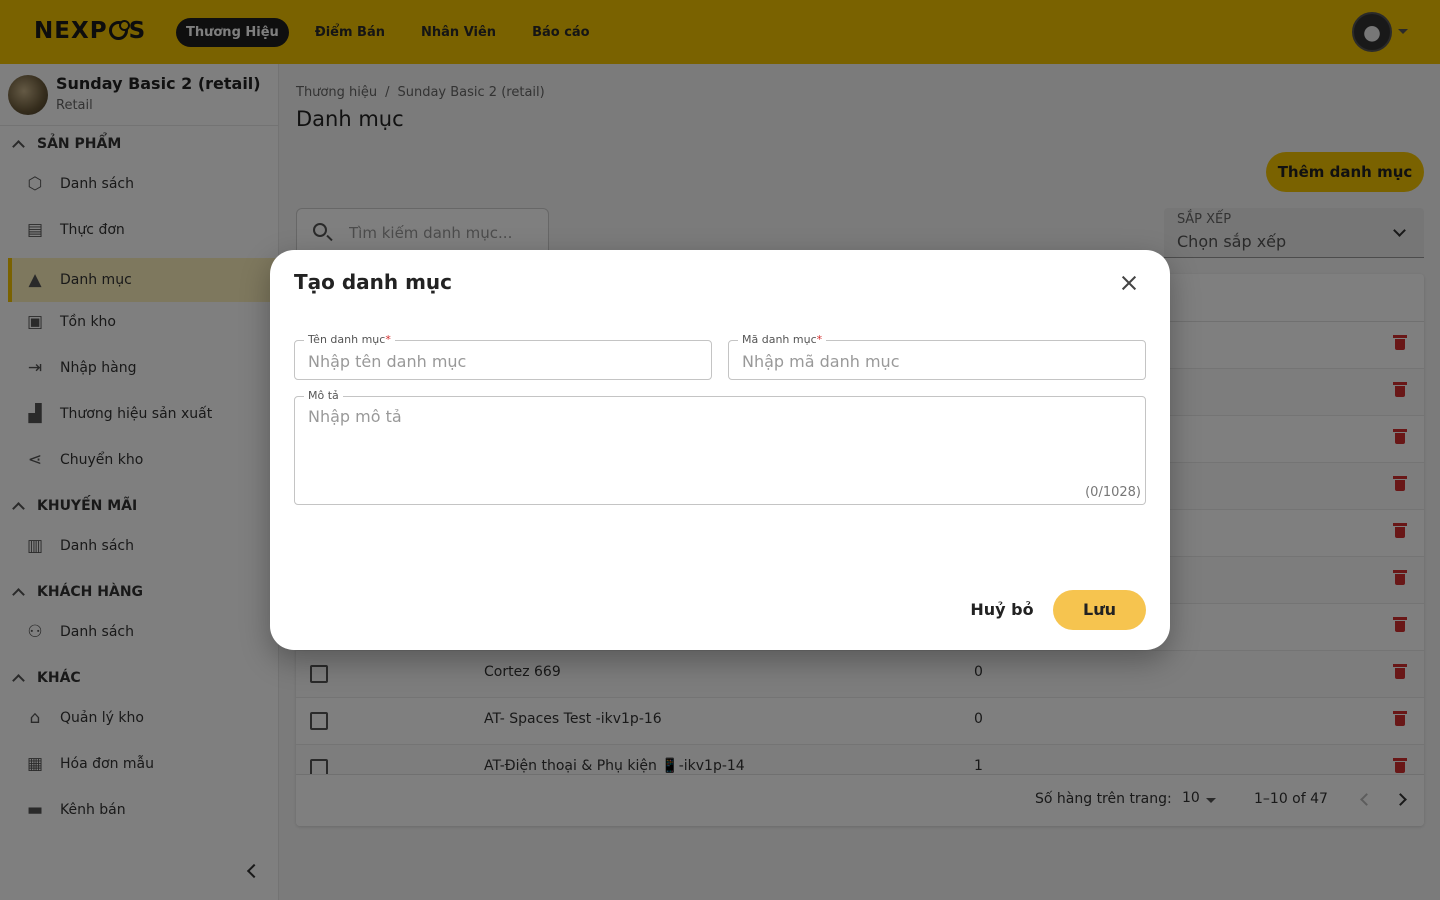 Image resolution: width=1440 pixels, height=900 pixels. What do you see at coordinates (1113, 492) in the screenshot?
I see `character-counter: (0/1028)` at bounding box center [1113, 492].